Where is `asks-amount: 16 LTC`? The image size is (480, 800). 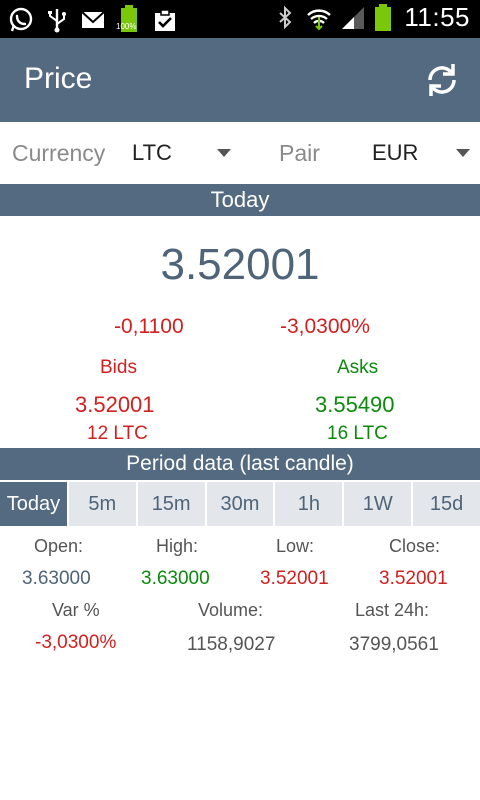
asks-amount: 16 LTC is located at coordinates (357, 433).